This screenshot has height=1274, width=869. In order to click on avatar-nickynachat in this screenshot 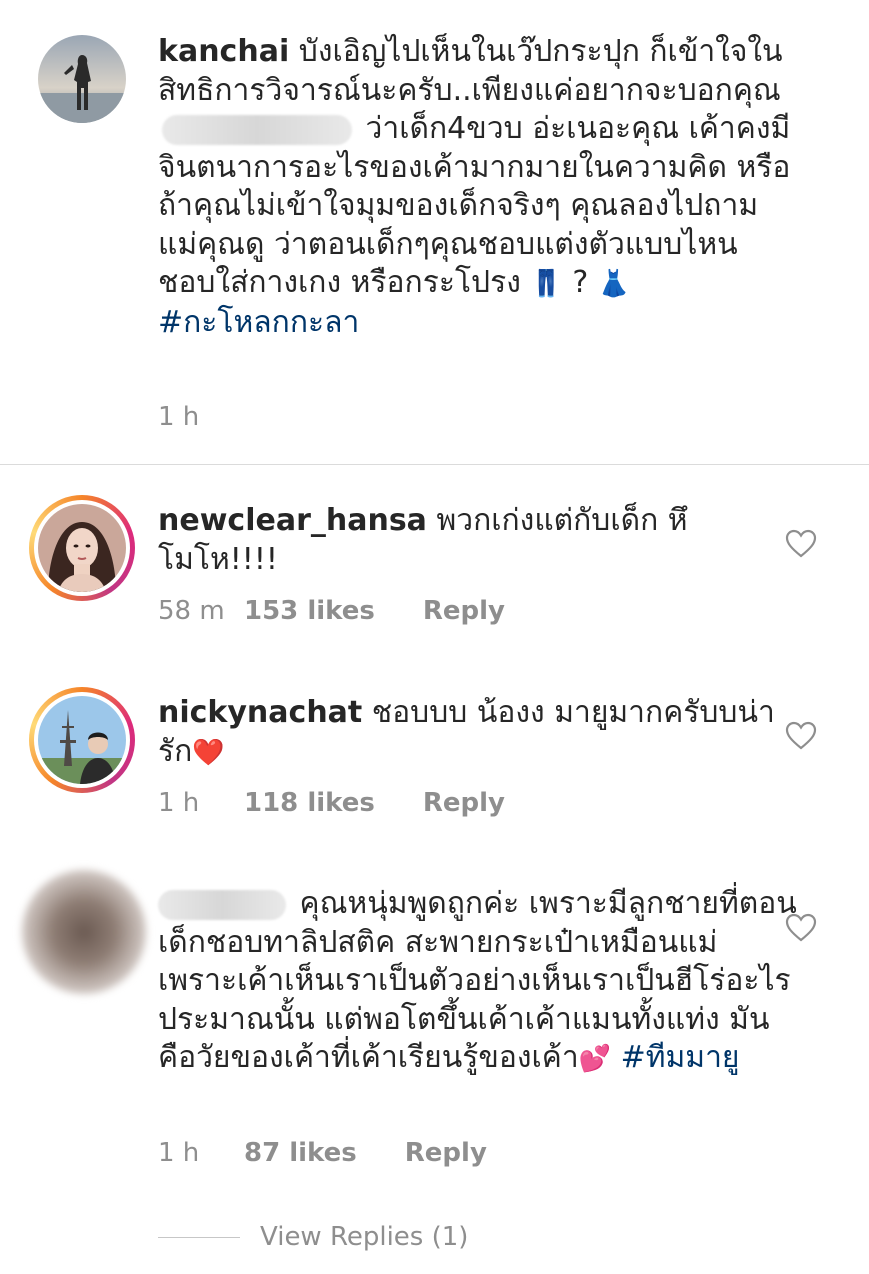, I will do `click(82, 740)`.